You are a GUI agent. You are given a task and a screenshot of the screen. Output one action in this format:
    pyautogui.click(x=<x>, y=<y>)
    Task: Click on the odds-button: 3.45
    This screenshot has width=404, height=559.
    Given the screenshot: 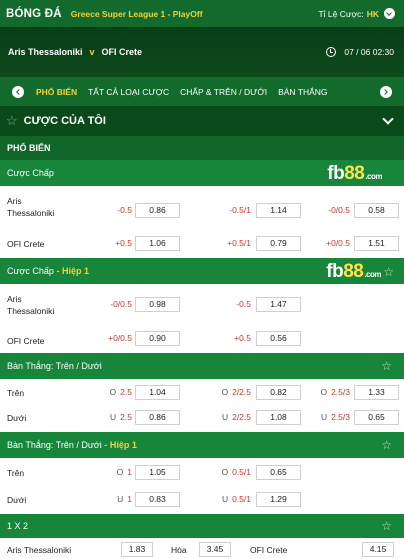 What is the action you would take?
    pyautogui.click(x=215, y=549)
    